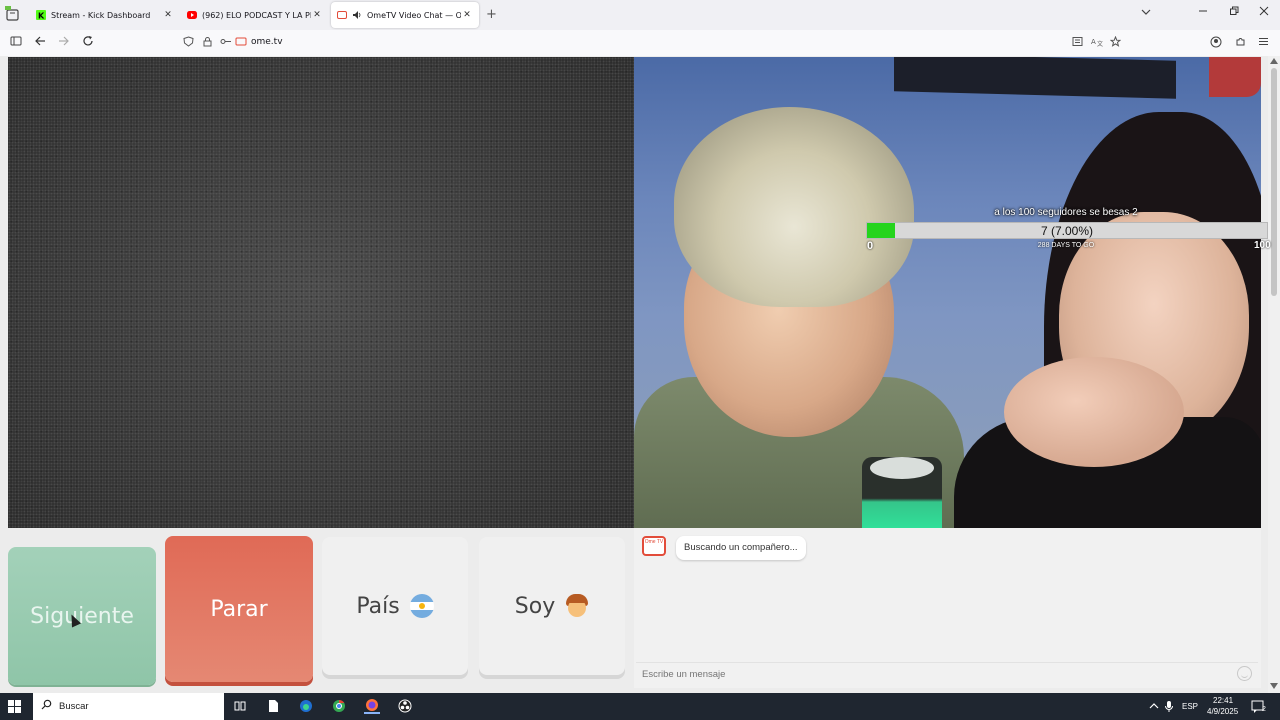 The width and height of the screenshot is (1280, 720). What do you see at coordinates (1190, 706) in the screenshot?
I see `language-indicator: ESP` at bounding box center [1190, 706].